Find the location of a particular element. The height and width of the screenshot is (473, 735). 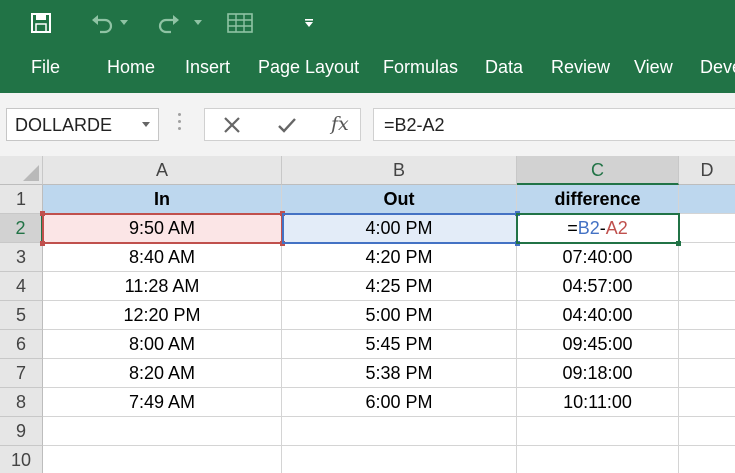

formula-bar-area: DOLLARDE fx =B2-A2 is located at coordinates (367, 124).